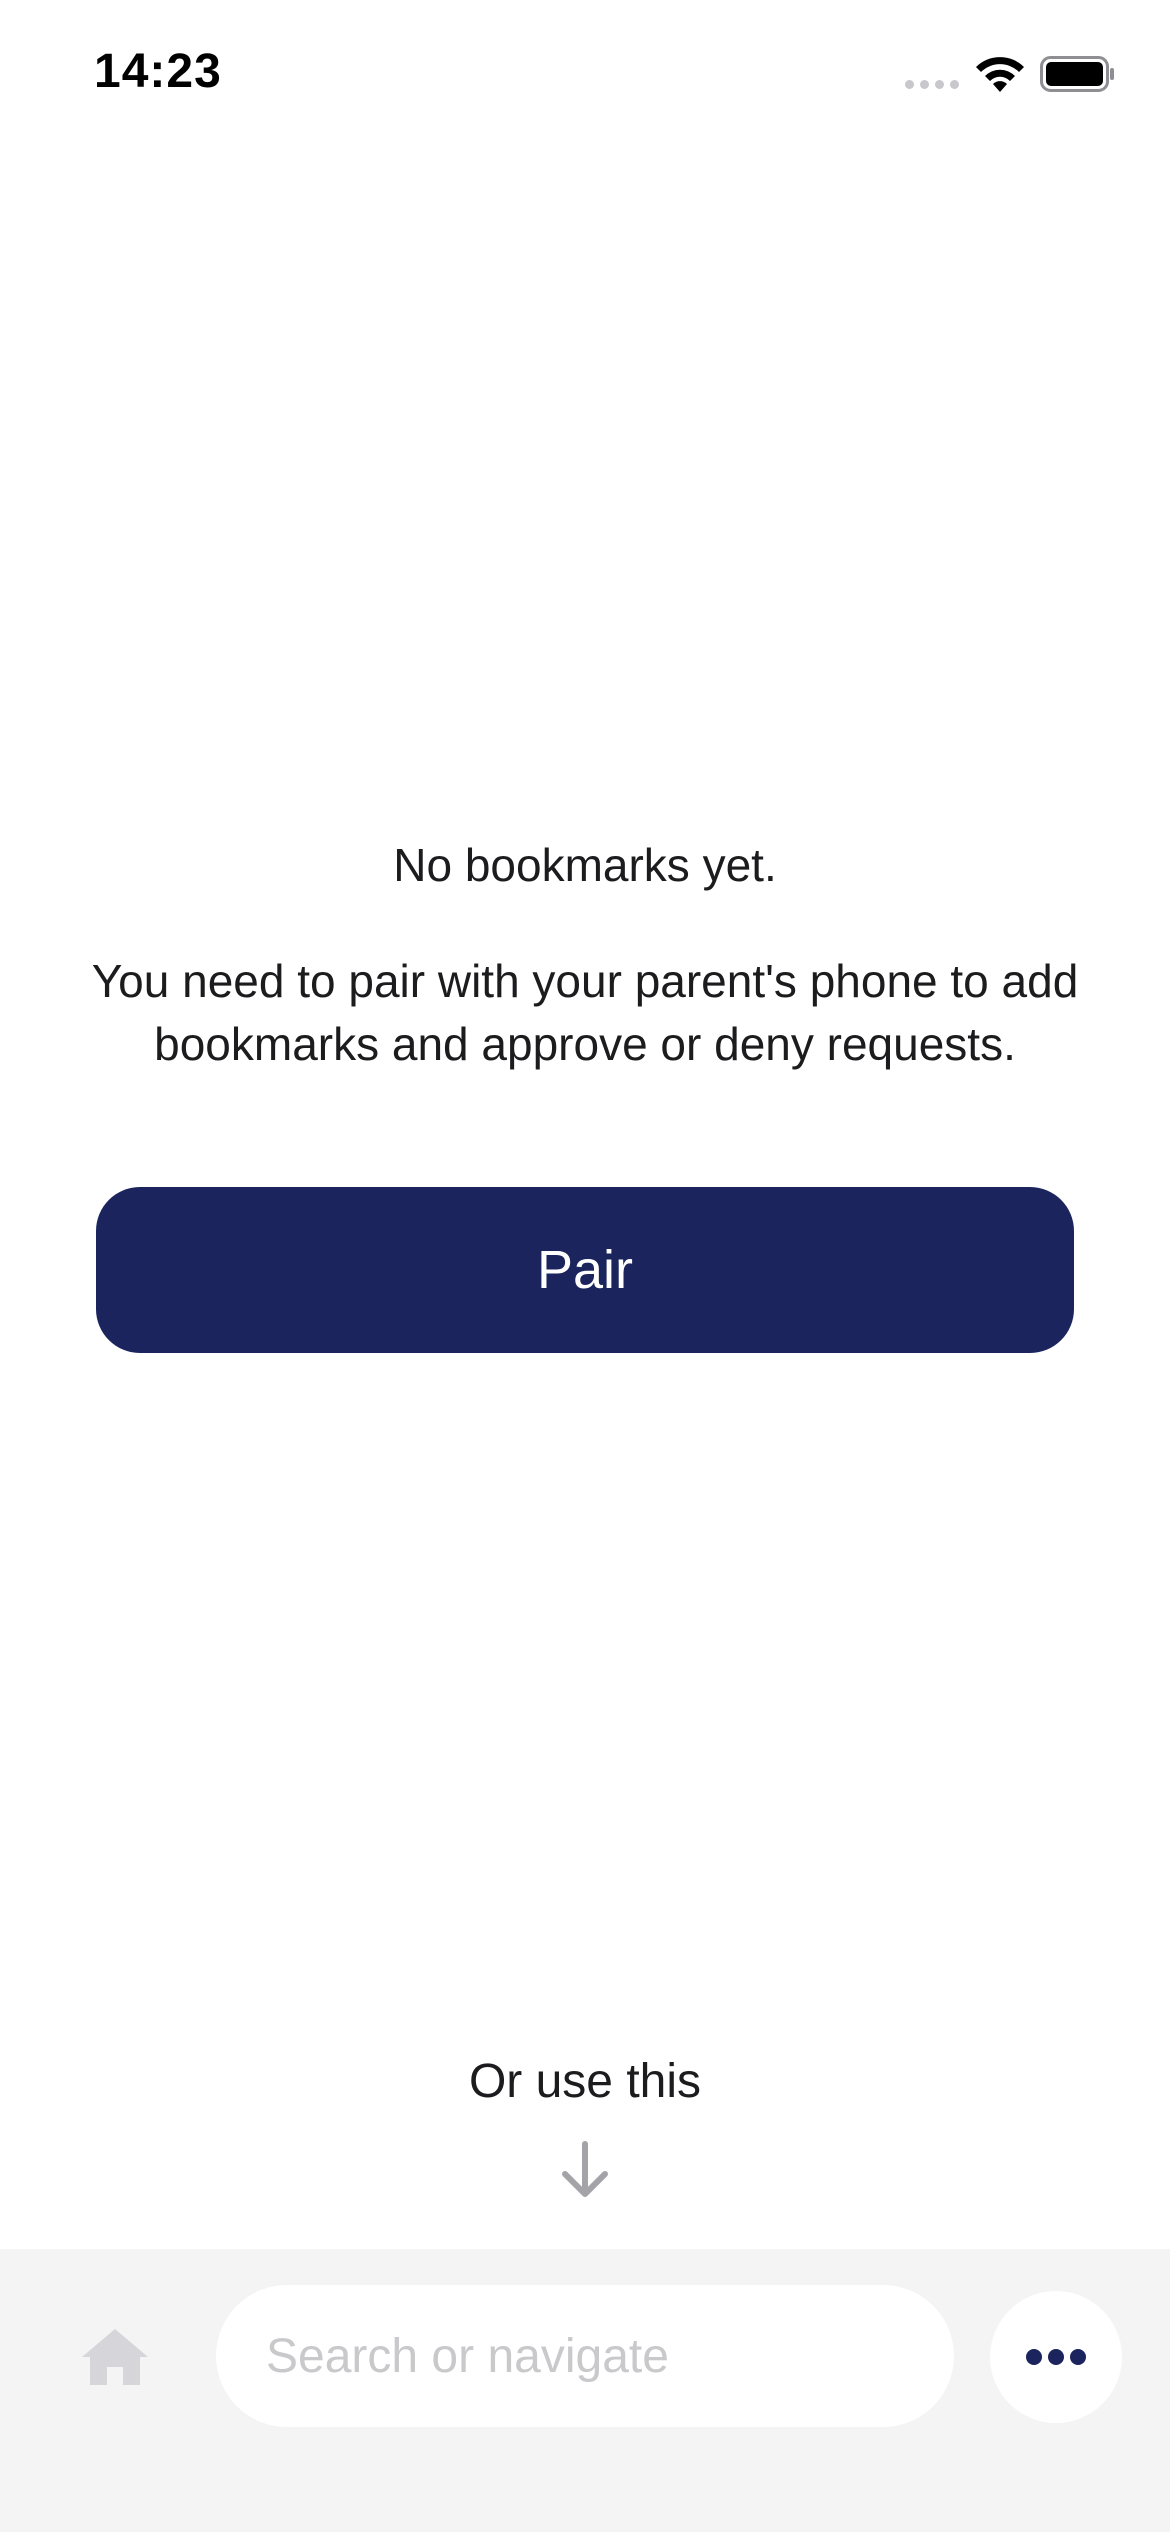 Image resolution: width=1170 pixels, height=2532 pixels. Describe the element at coordinates (585, 2081) in the screenshot. I see `or-use-this-label: Or use this` at that location.